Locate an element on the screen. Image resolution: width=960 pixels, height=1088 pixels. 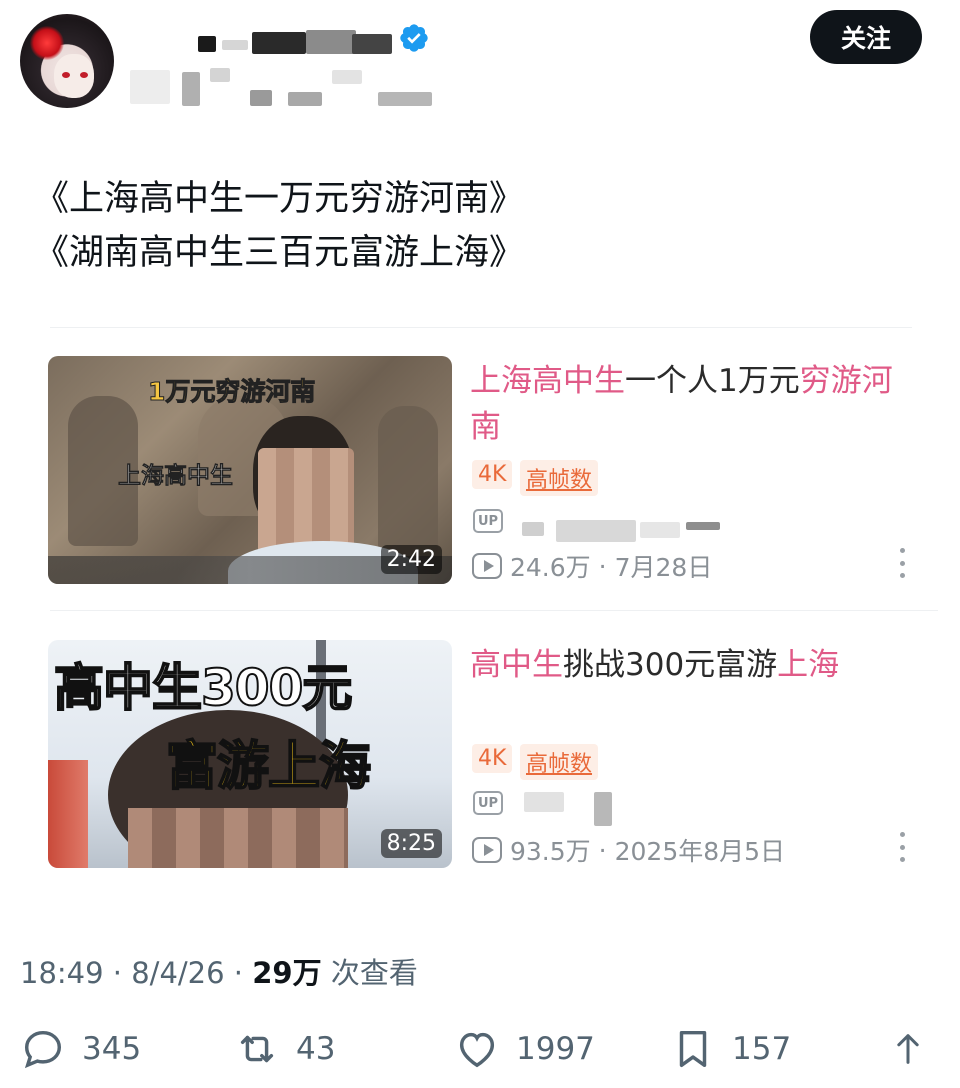
title-text: 一个人1万元 is located at coordinates (712, 381).